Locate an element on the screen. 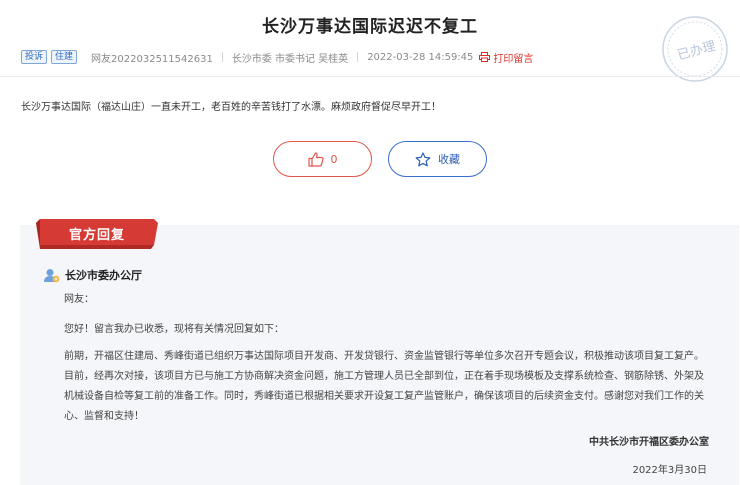 Image resolution: width=740 pixels, height=485 pixels. reply-intro: 您好！留言我办已收悉，现将有关情况回复如下： is located at coordinates (174, 329).